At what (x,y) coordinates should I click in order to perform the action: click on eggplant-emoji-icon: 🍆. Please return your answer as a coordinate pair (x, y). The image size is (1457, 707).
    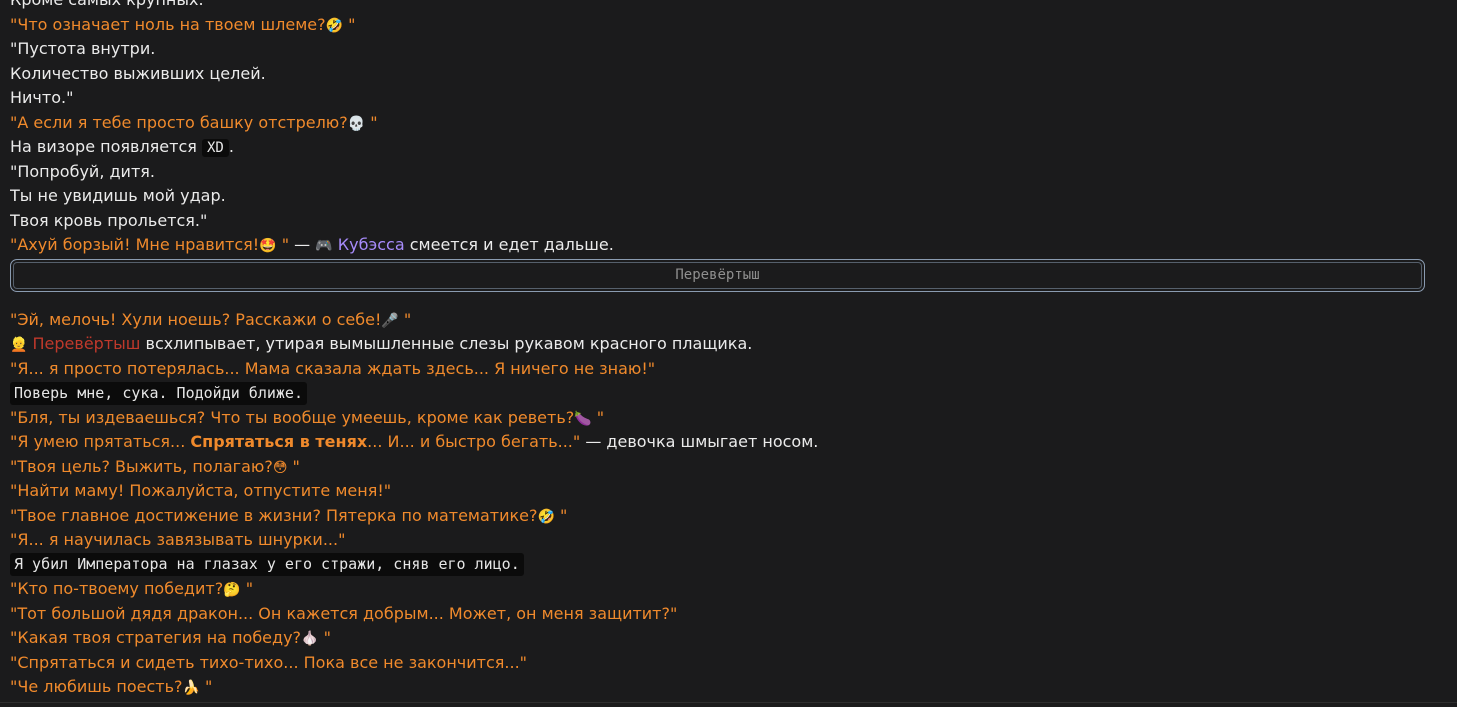
    Looking at the image, I should click on (583, 418).